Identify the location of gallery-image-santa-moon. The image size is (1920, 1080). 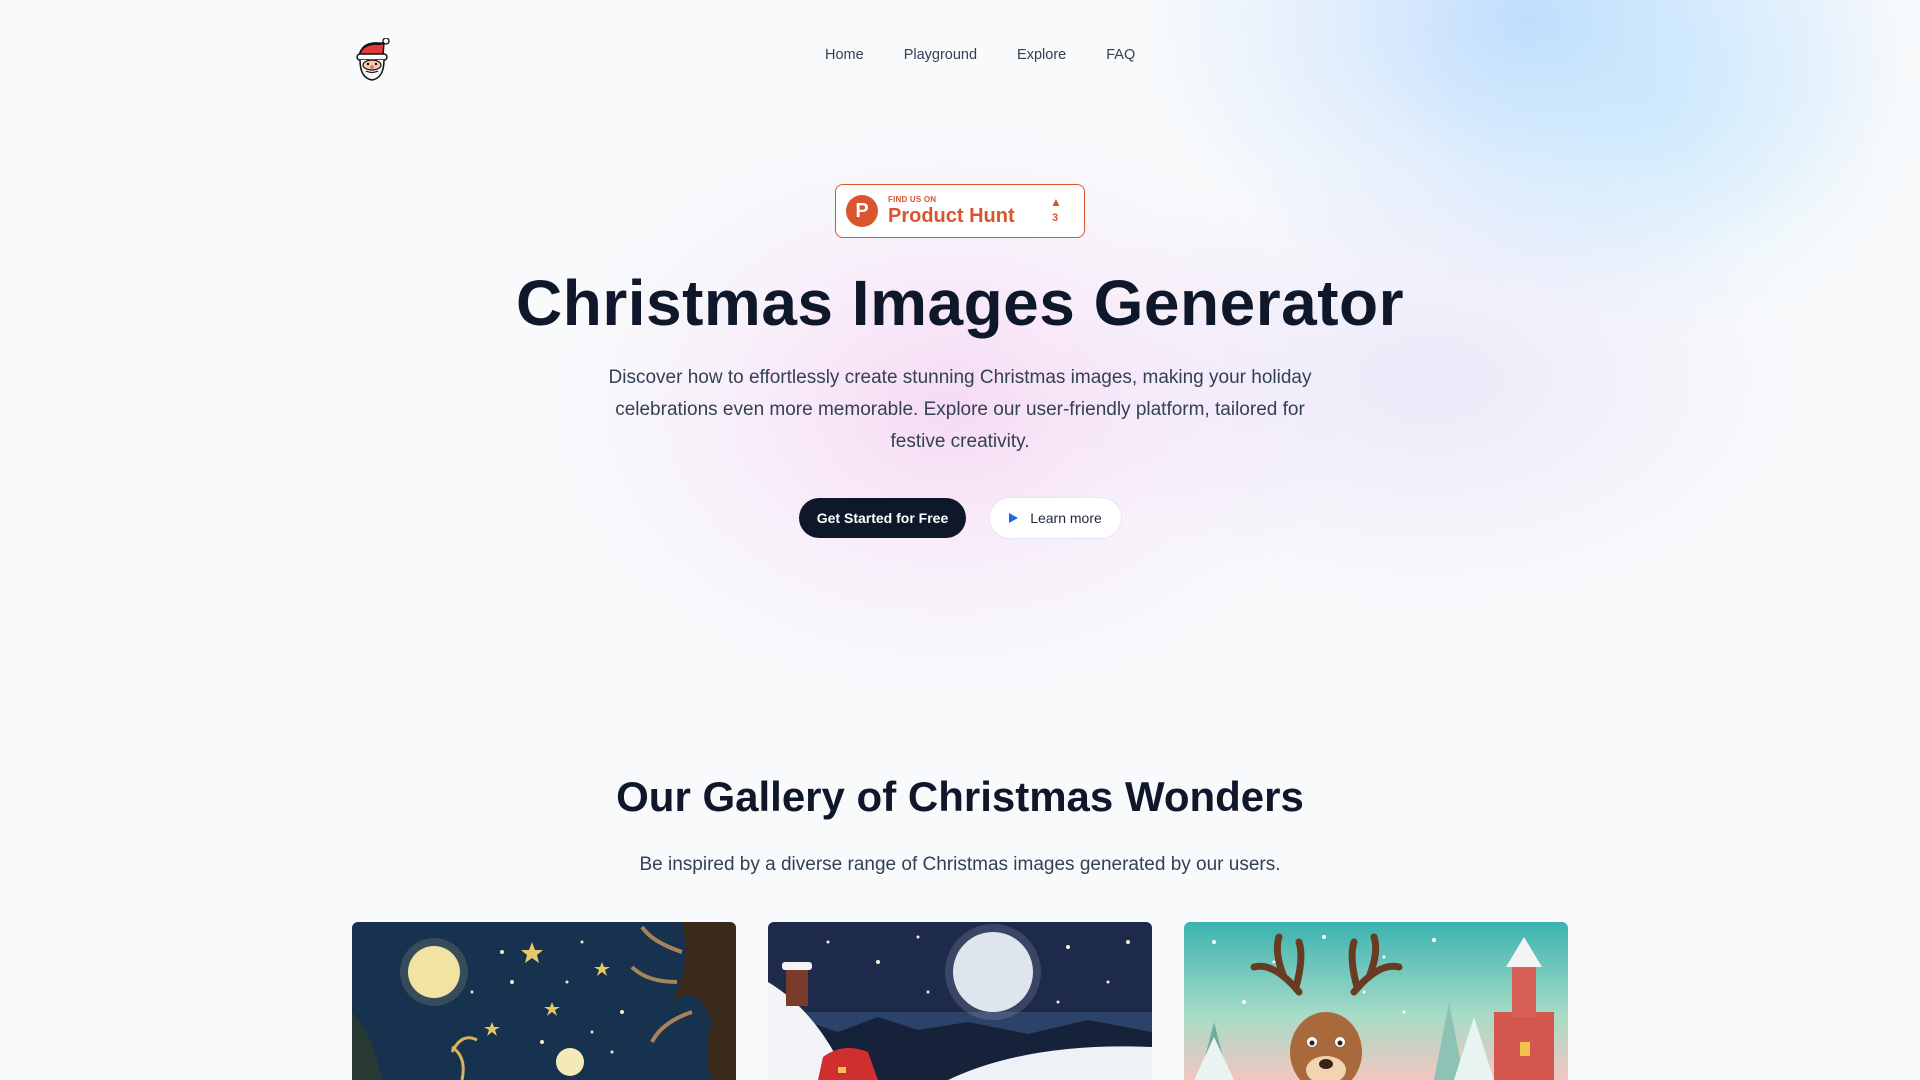
(960, 1001).